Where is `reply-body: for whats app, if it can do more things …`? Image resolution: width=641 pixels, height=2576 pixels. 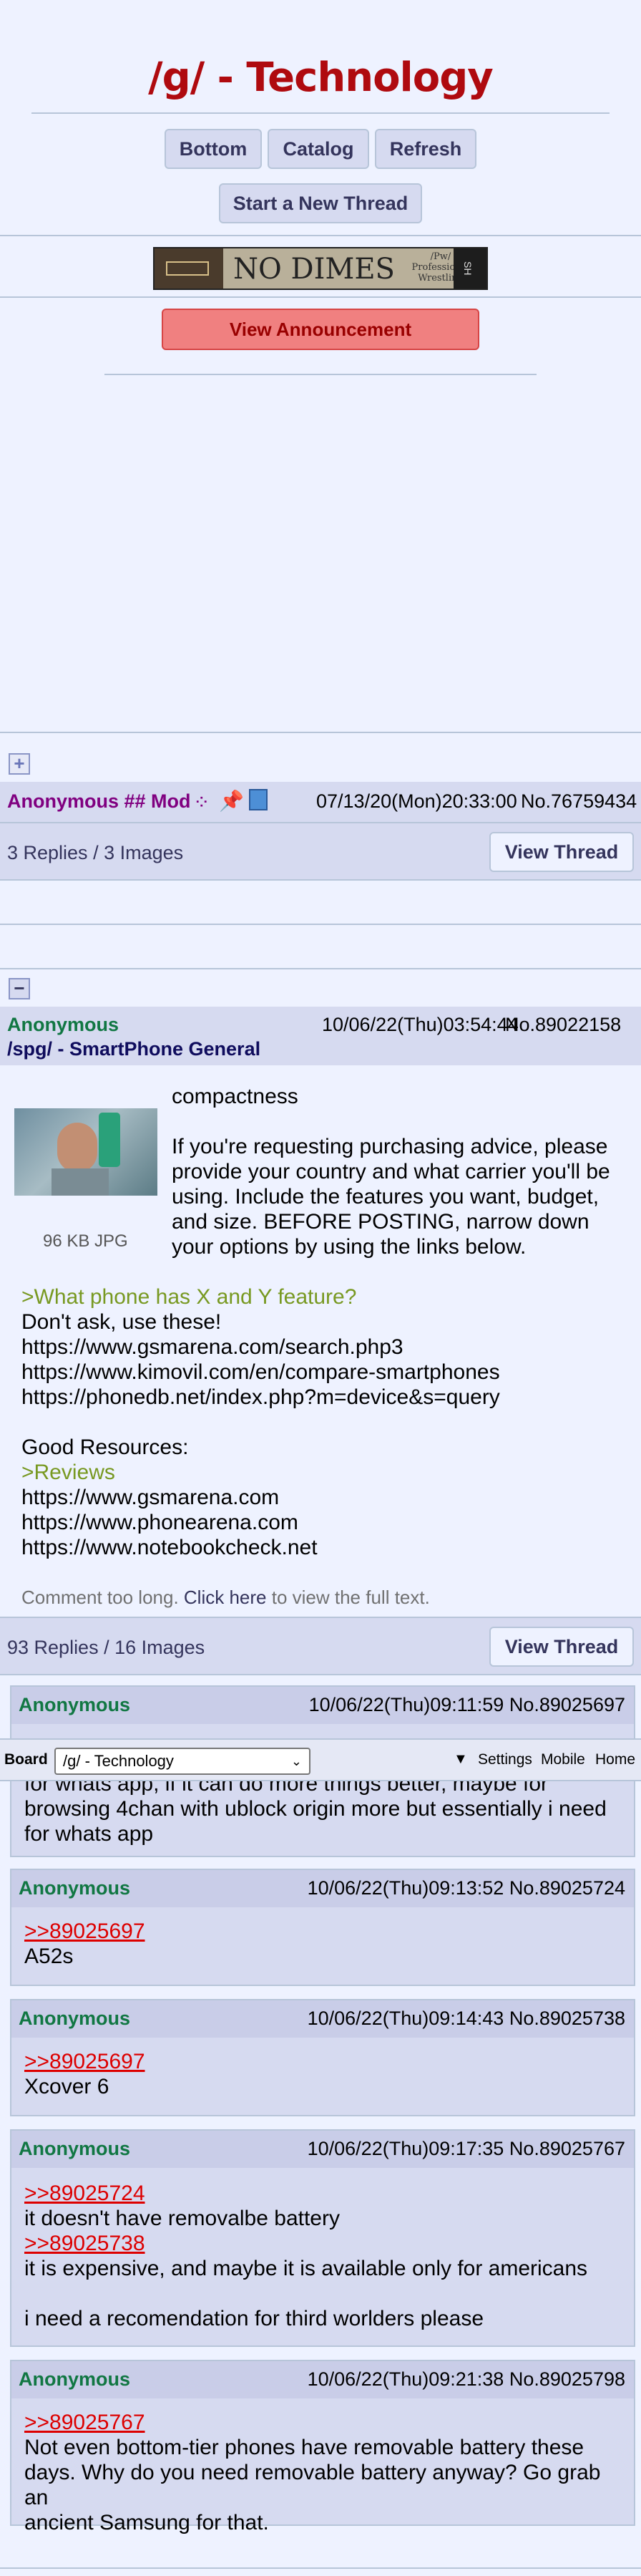 reply-body: for whats app, if it can do more things … is located at coordinates (315, 1809).